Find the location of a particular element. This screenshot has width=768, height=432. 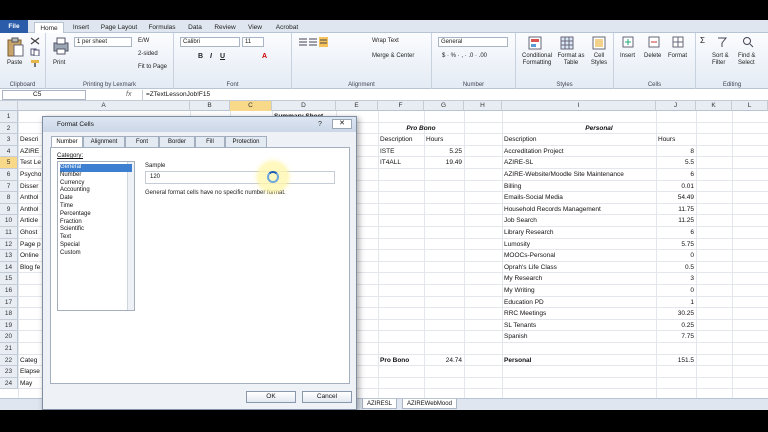

row-header-11: 11 is located at coordinates (9, 233).